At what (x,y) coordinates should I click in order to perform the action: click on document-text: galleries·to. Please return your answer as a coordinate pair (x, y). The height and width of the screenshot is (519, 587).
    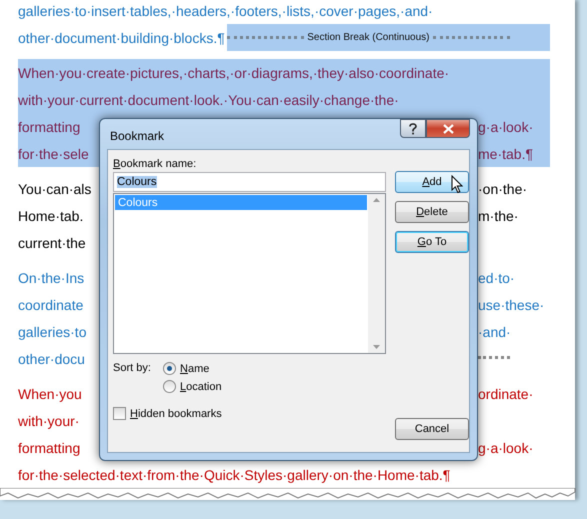
    Looking at the image, I should click on (53, 332).